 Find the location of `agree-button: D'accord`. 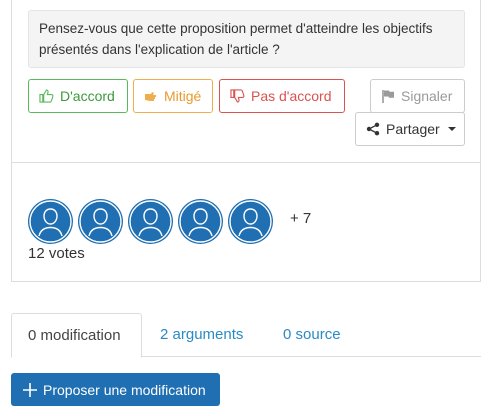

agree-button: D'accord is located at coordinates (78, 96).